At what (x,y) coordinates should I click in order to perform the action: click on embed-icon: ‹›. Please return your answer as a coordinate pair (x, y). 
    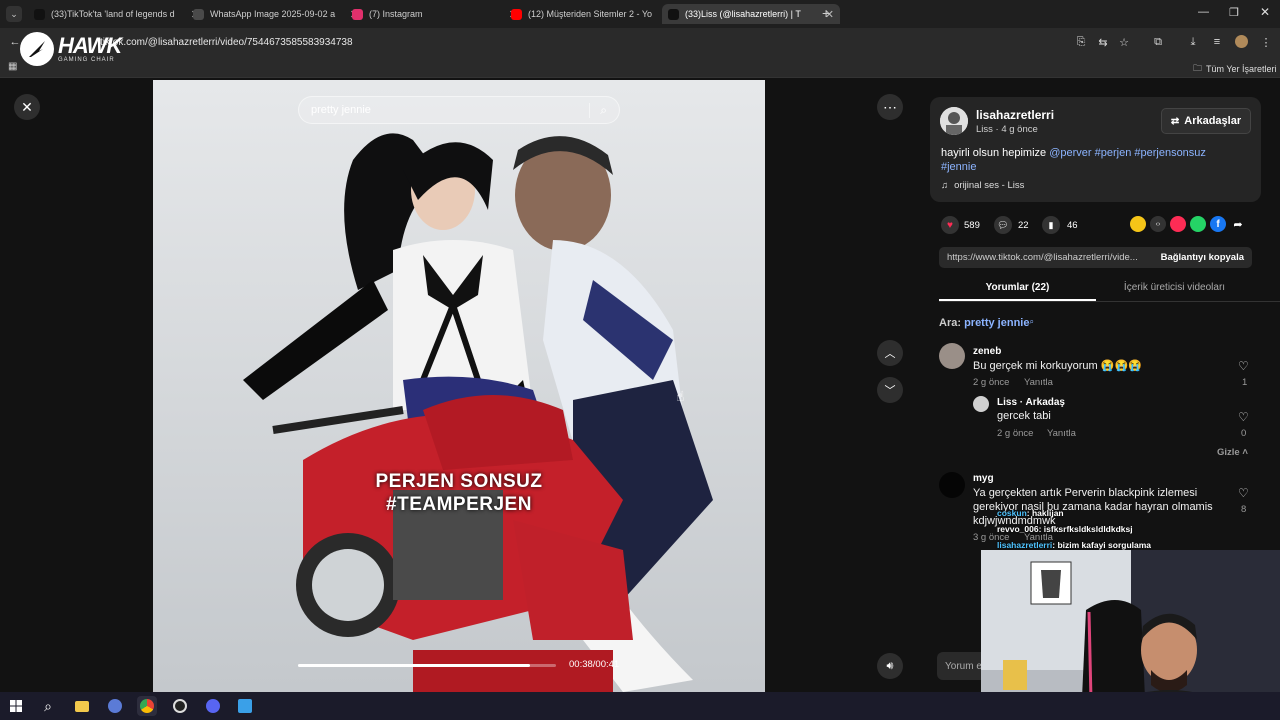
    Looking at the image, I should click on (1158, 224).